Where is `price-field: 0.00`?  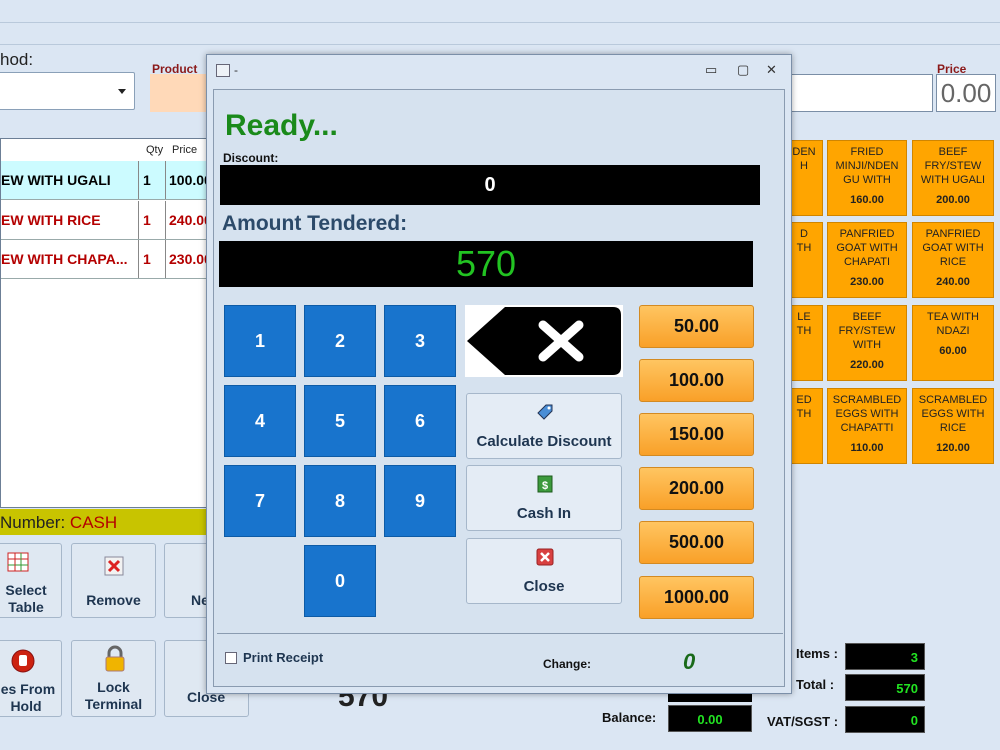 price-field: 0.00 is located at coordinates (966, 93).